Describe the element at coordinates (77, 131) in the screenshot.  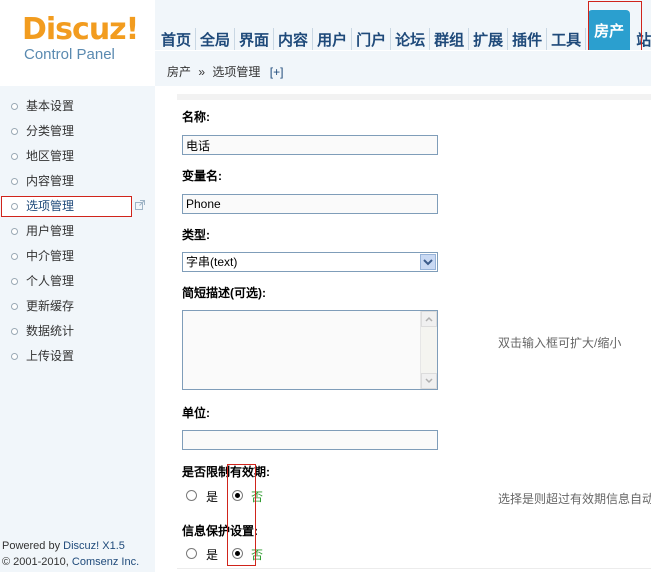
I see `sidebar-item-category-management: 分类管理` at that location.